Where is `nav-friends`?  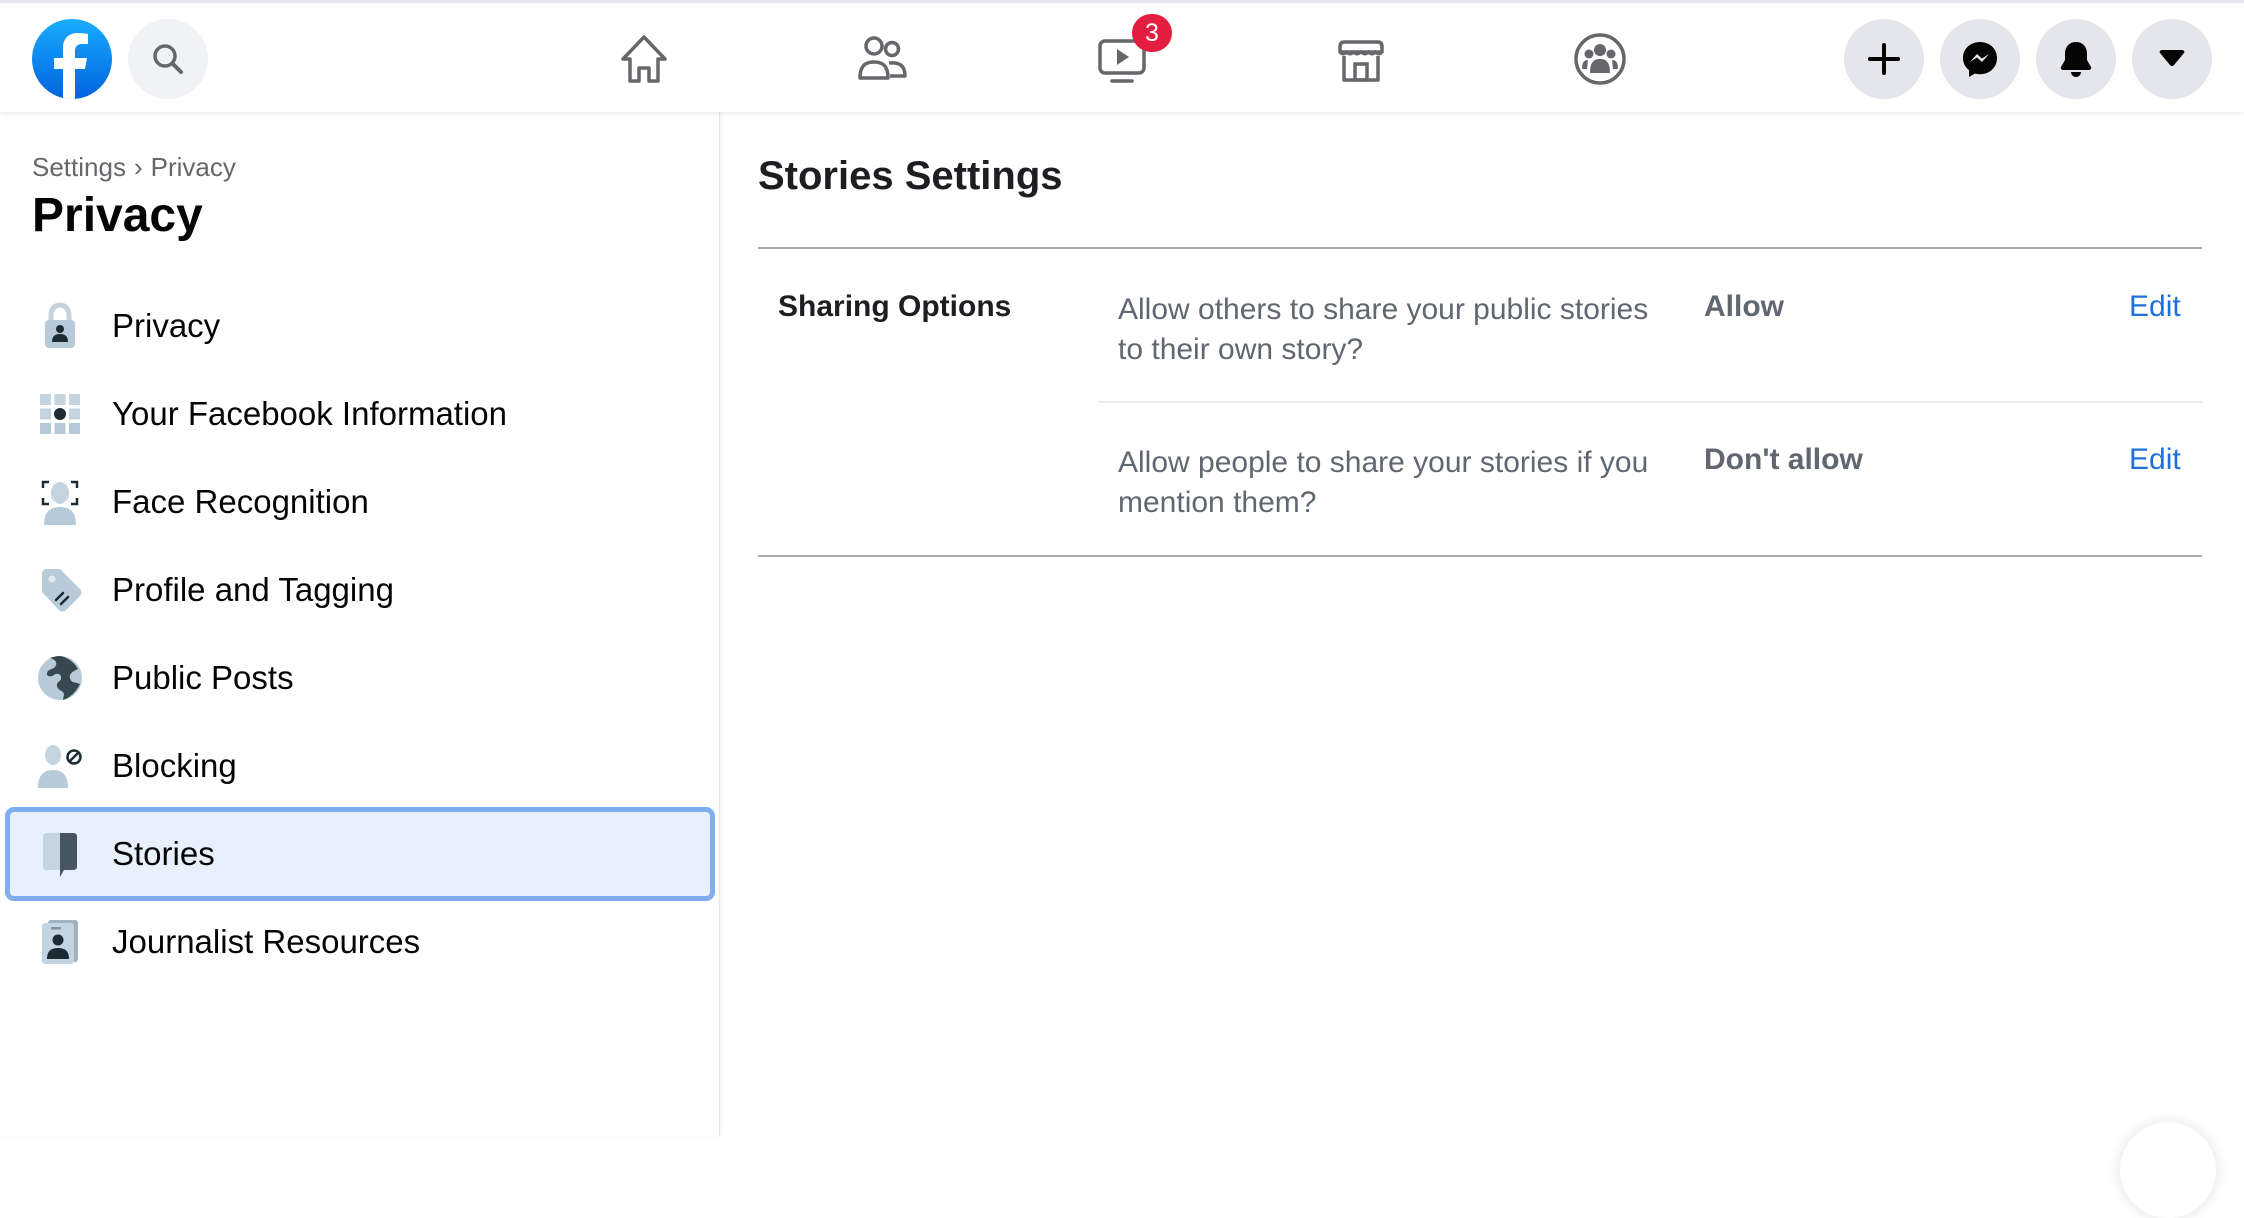 nav-friends is located at coordinates (883, 59).